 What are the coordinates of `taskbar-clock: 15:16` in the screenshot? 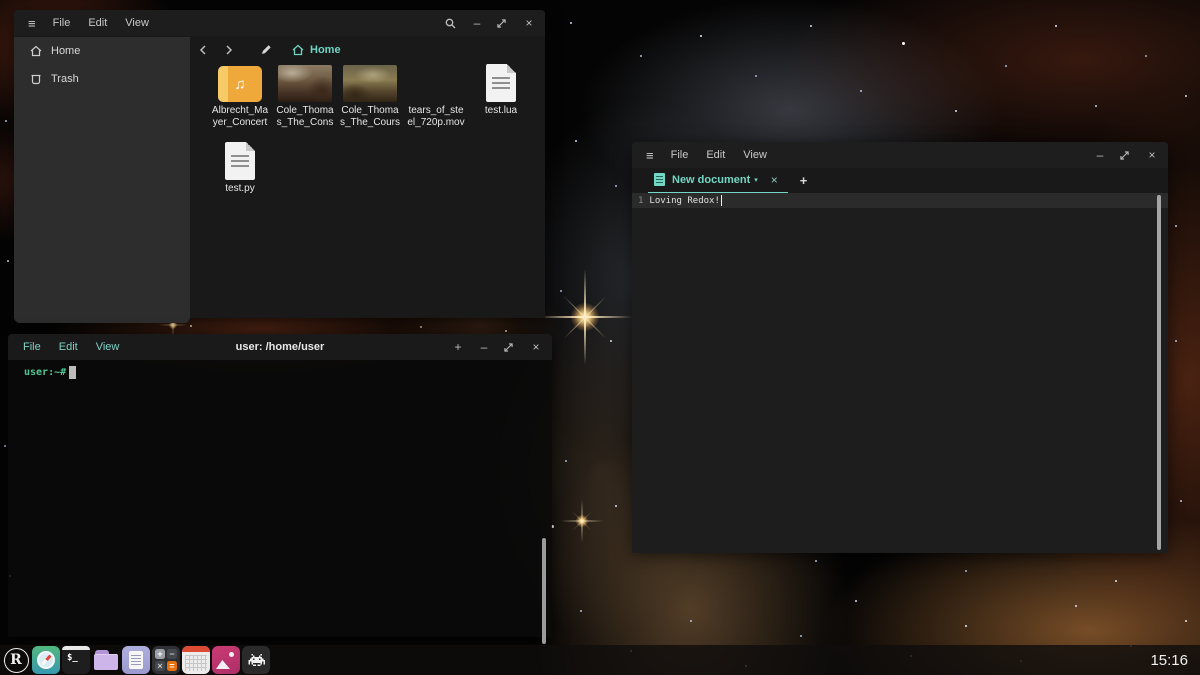 It's located at (1169, 660).